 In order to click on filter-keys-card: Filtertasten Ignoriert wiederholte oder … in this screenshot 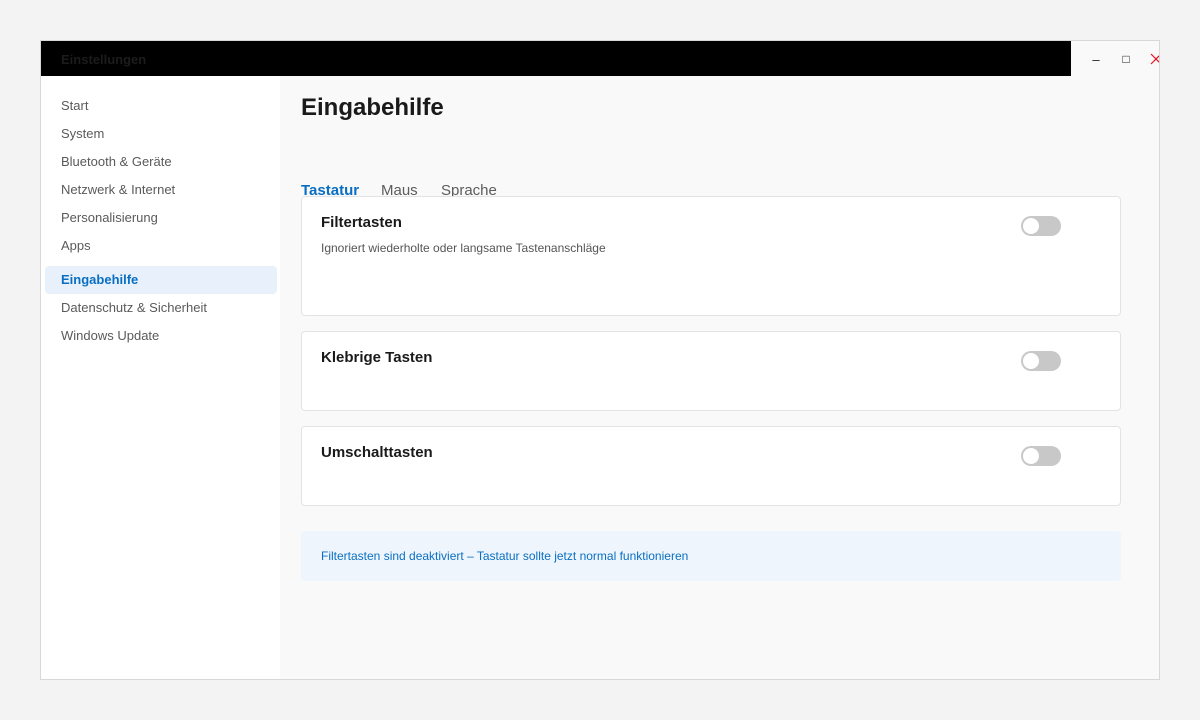, I will do `click(711, 256)`.